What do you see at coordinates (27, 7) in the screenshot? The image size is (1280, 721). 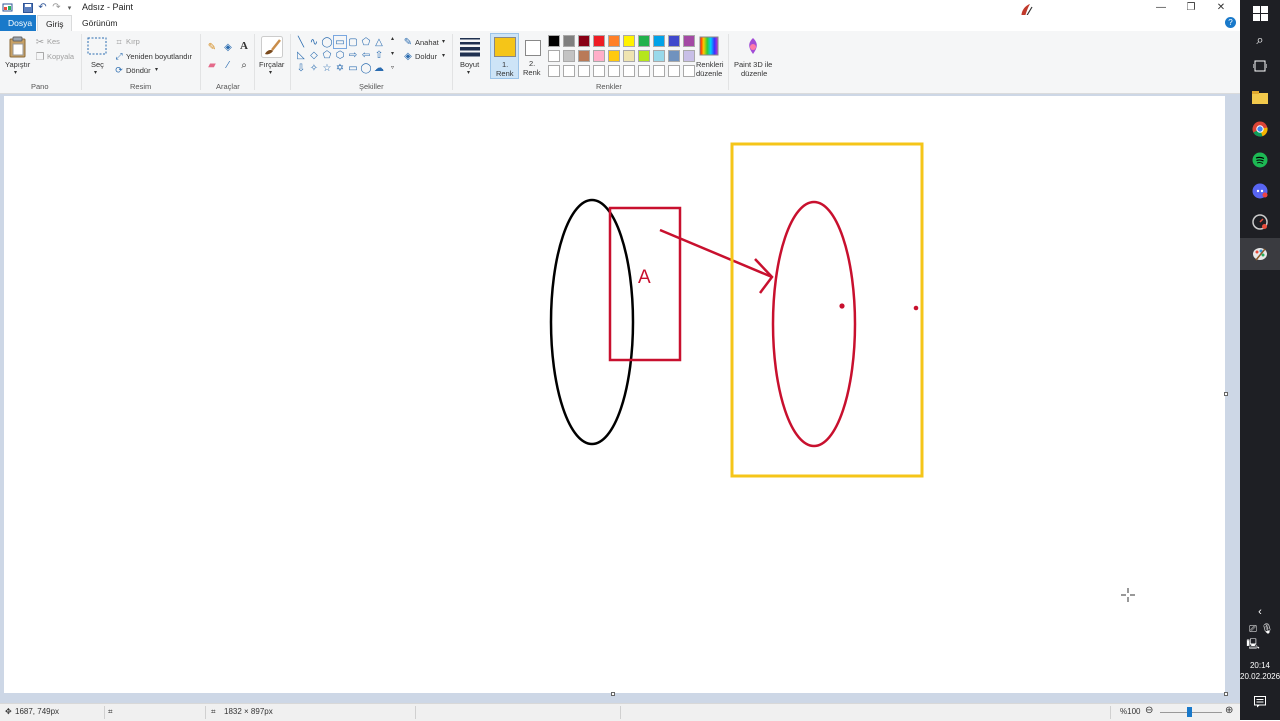 I see `save-icon` at bounding box center [27, 7].